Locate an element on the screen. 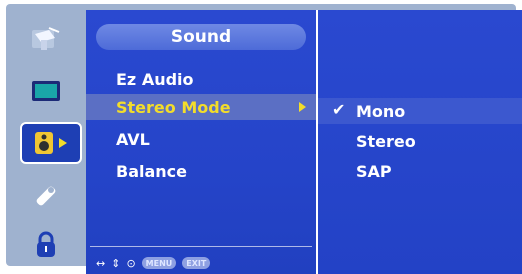 This screenshot has width=522, height=274. ok-button-icon: ⊙ is located at coordinates (131, 263).